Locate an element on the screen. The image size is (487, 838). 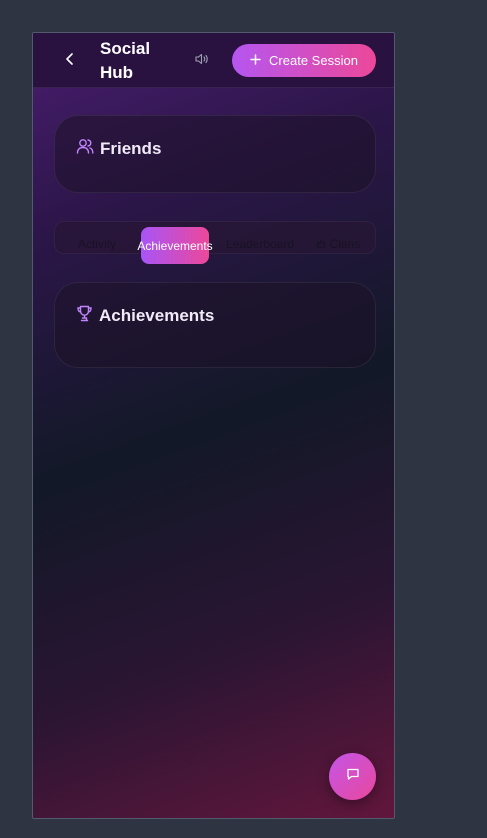
tab-activity-label: Activity is located at coordinates (96, 243).